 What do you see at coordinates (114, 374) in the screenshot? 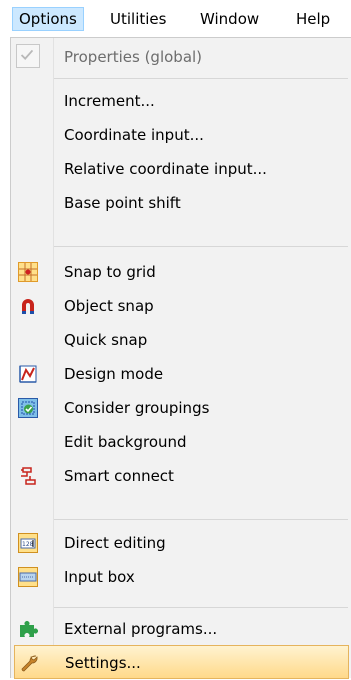
I see `menu-item-label: Design mode` at bounding box center [114, 374].